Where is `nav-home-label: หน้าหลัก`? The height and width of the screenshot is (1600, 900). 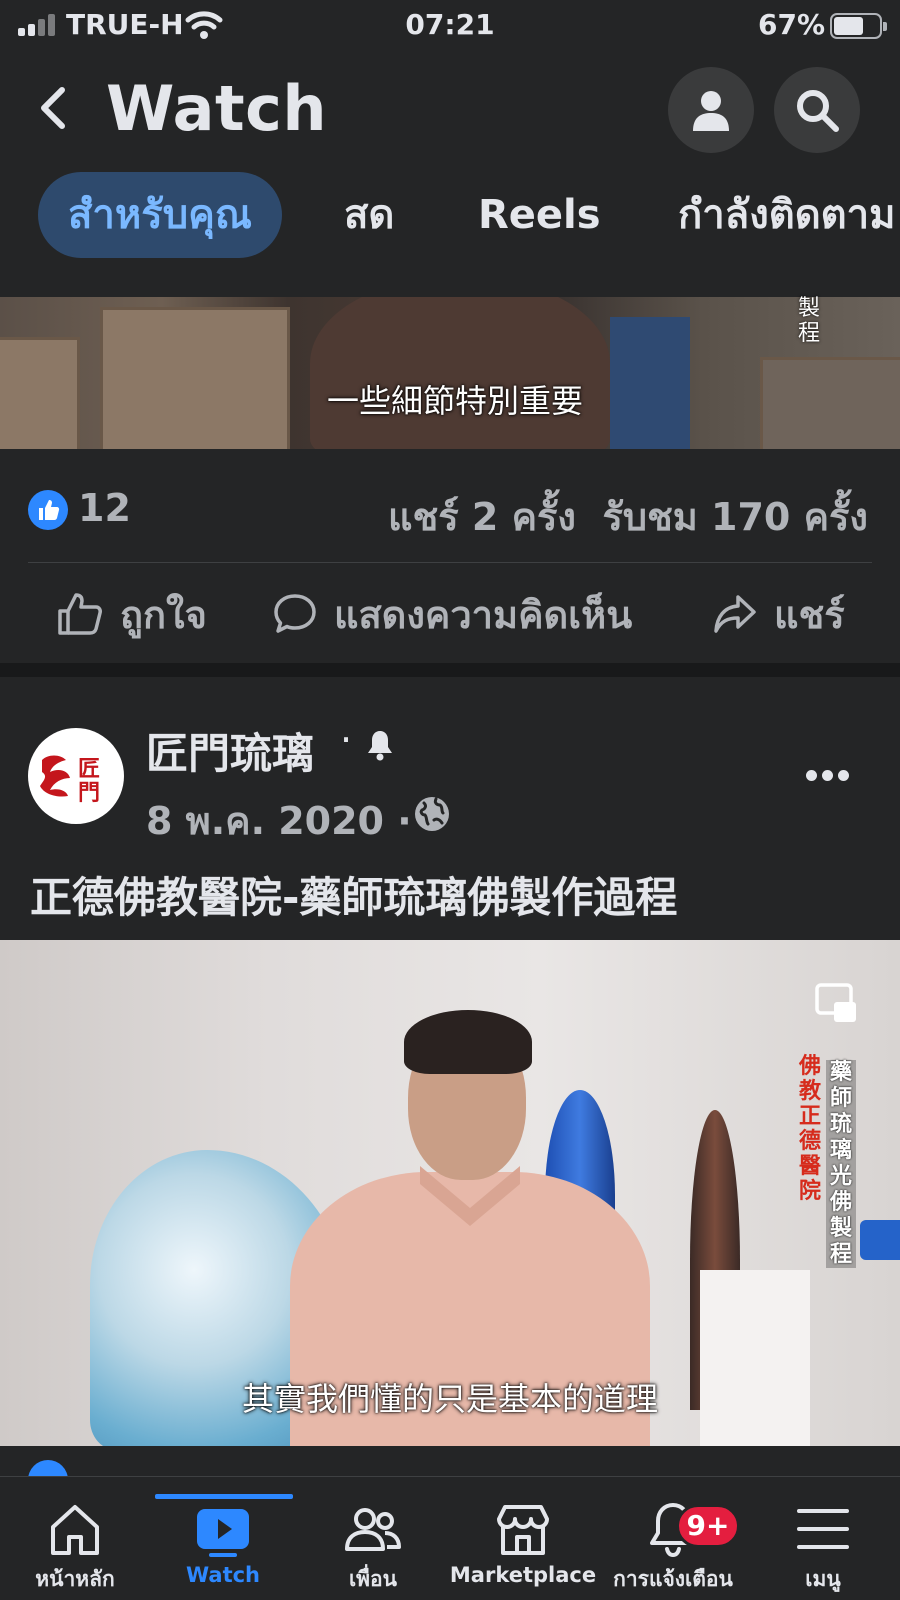 nav-home-label: หน้าหลัก is located at coordinates (75, 1579).